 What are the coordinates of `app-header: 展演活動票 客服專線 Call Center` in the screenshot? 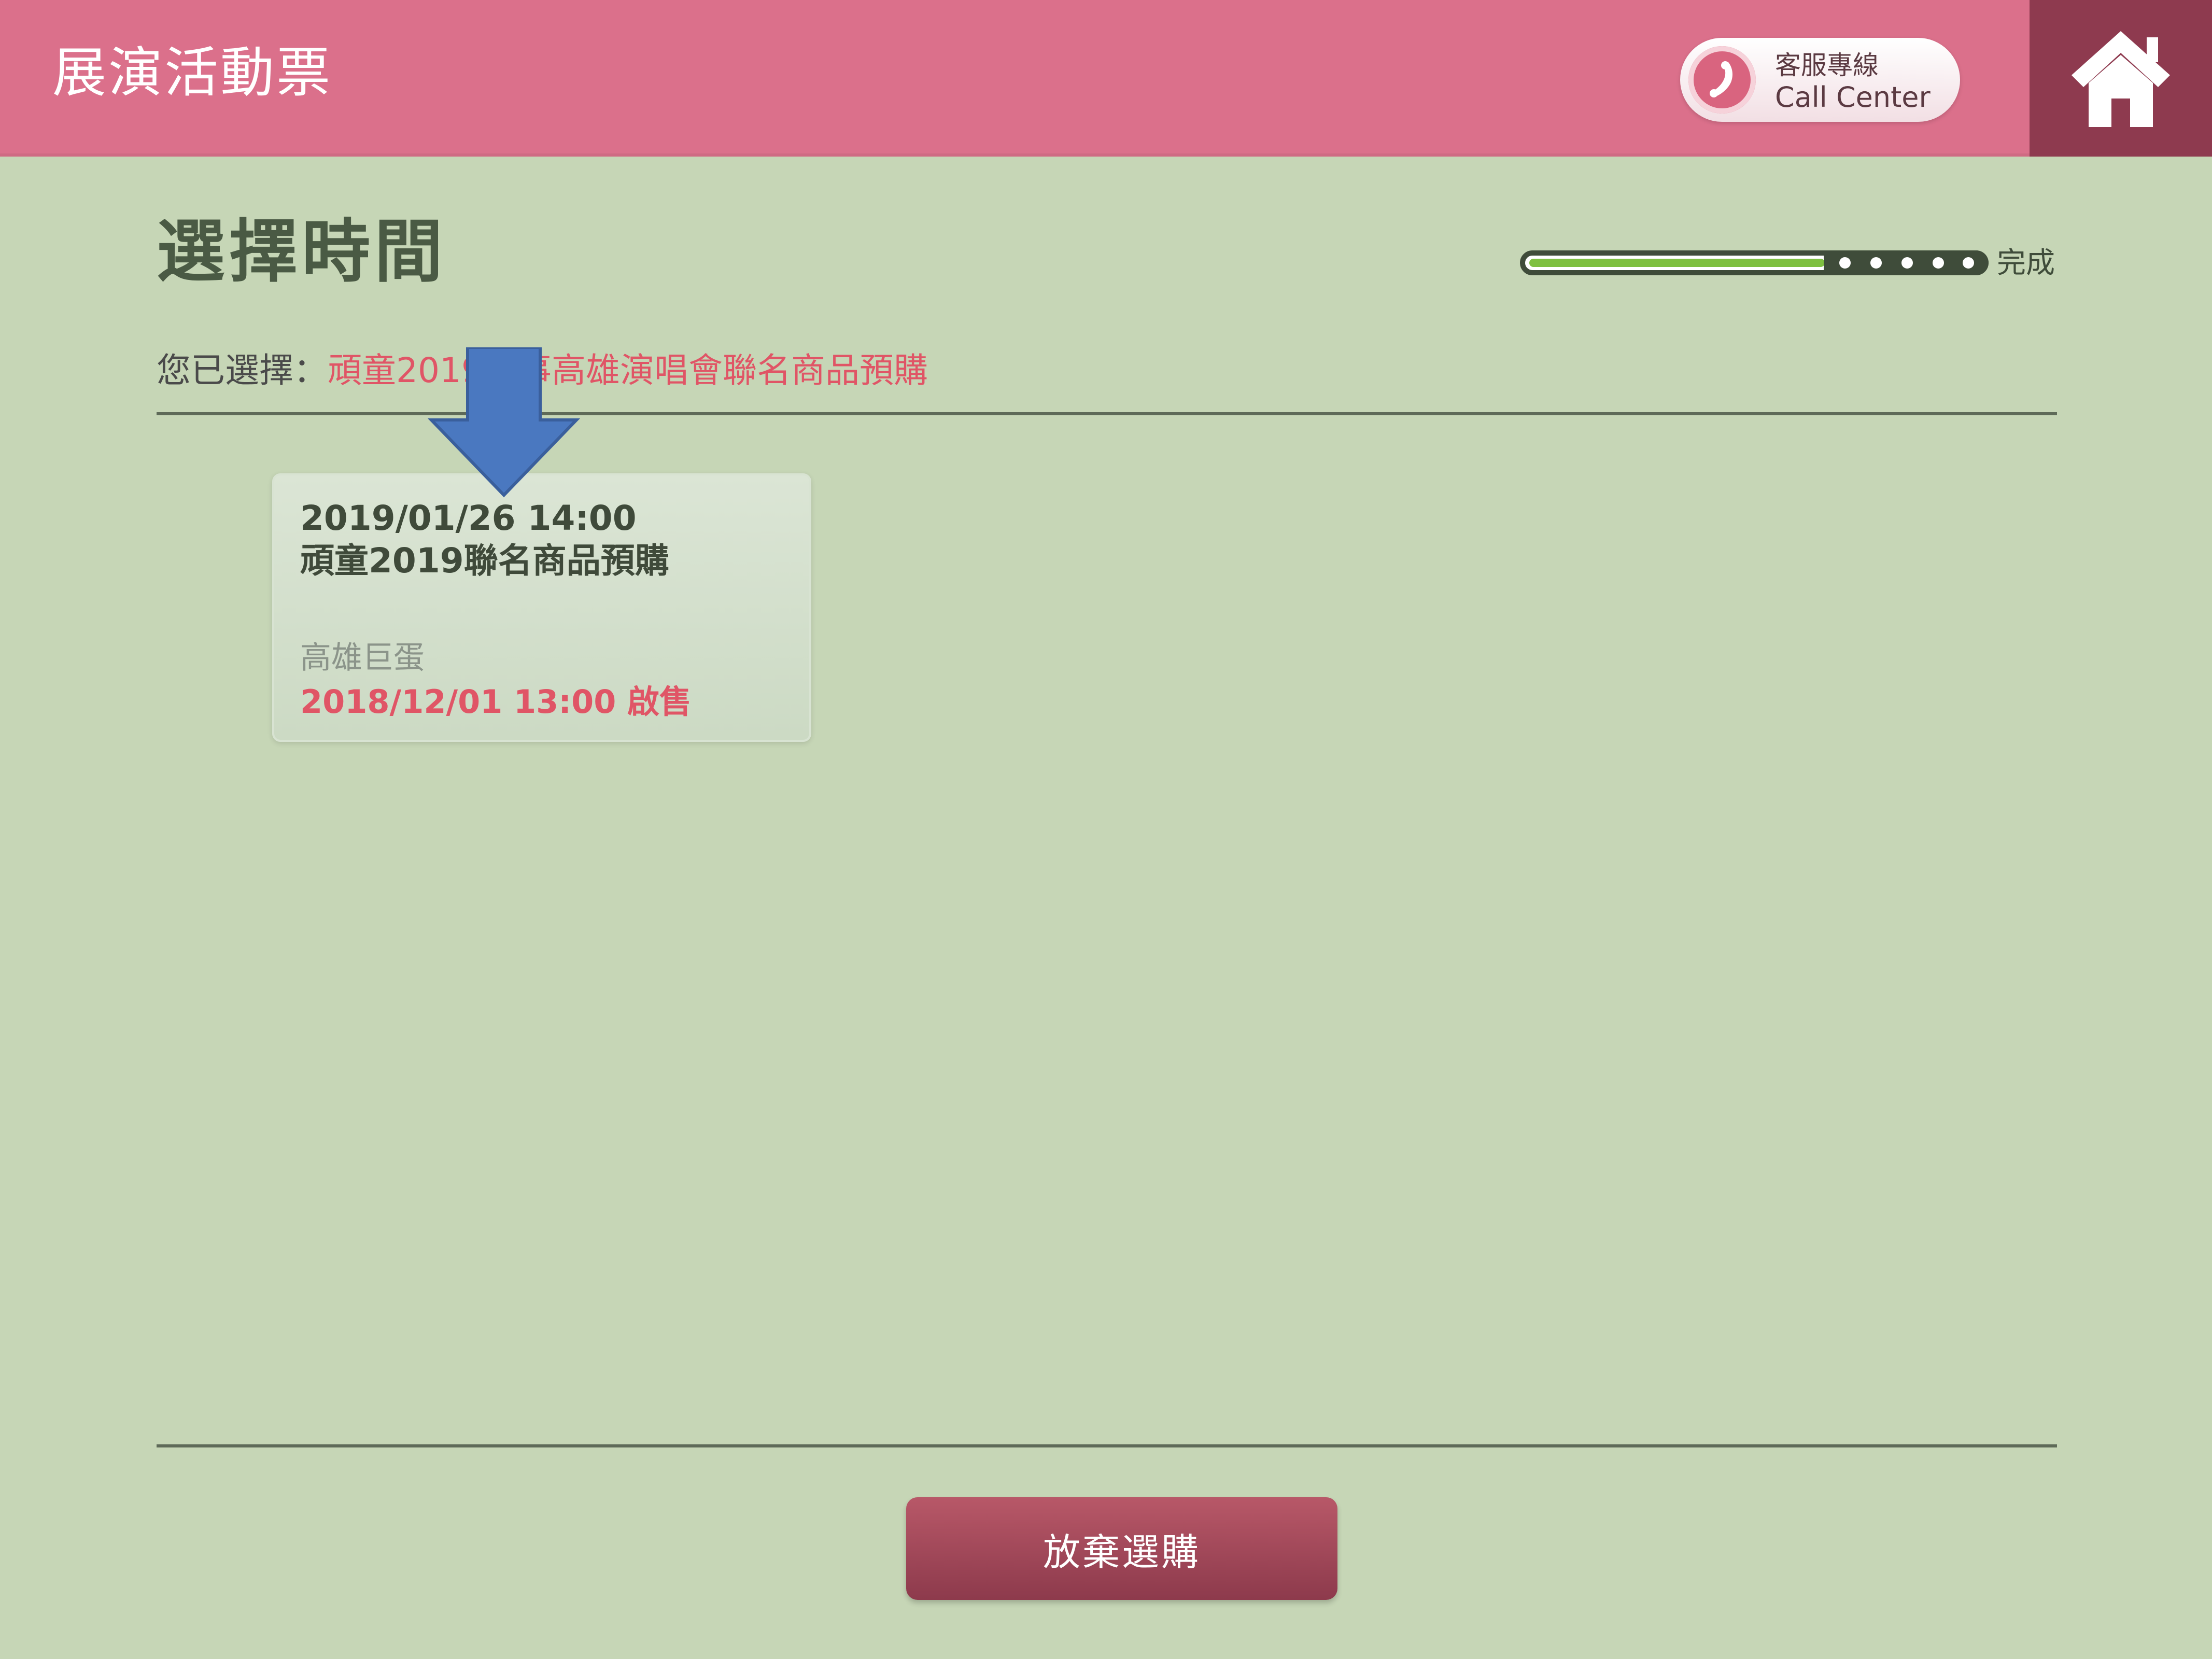 It's located at (1015, 78).